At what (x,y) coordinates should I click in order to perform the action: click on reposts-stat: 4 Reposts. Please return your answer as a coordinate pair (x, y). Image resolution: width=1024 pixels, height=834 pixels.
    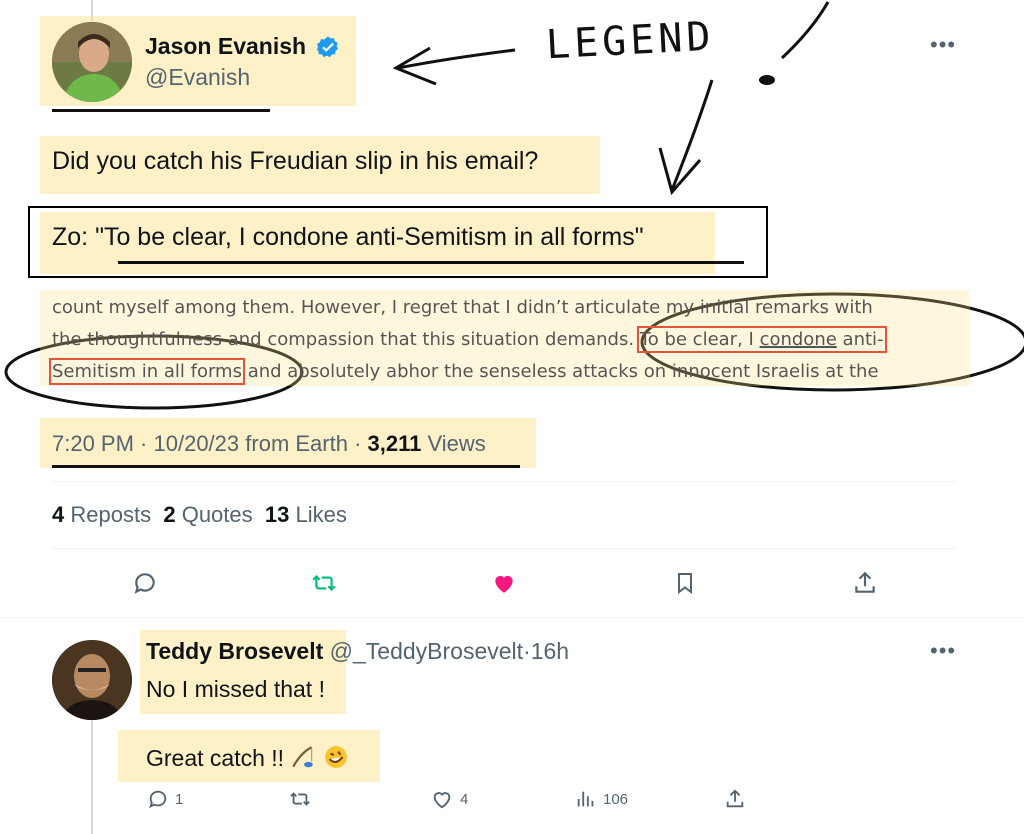
    Looking at the image, I should click on (101, 514).